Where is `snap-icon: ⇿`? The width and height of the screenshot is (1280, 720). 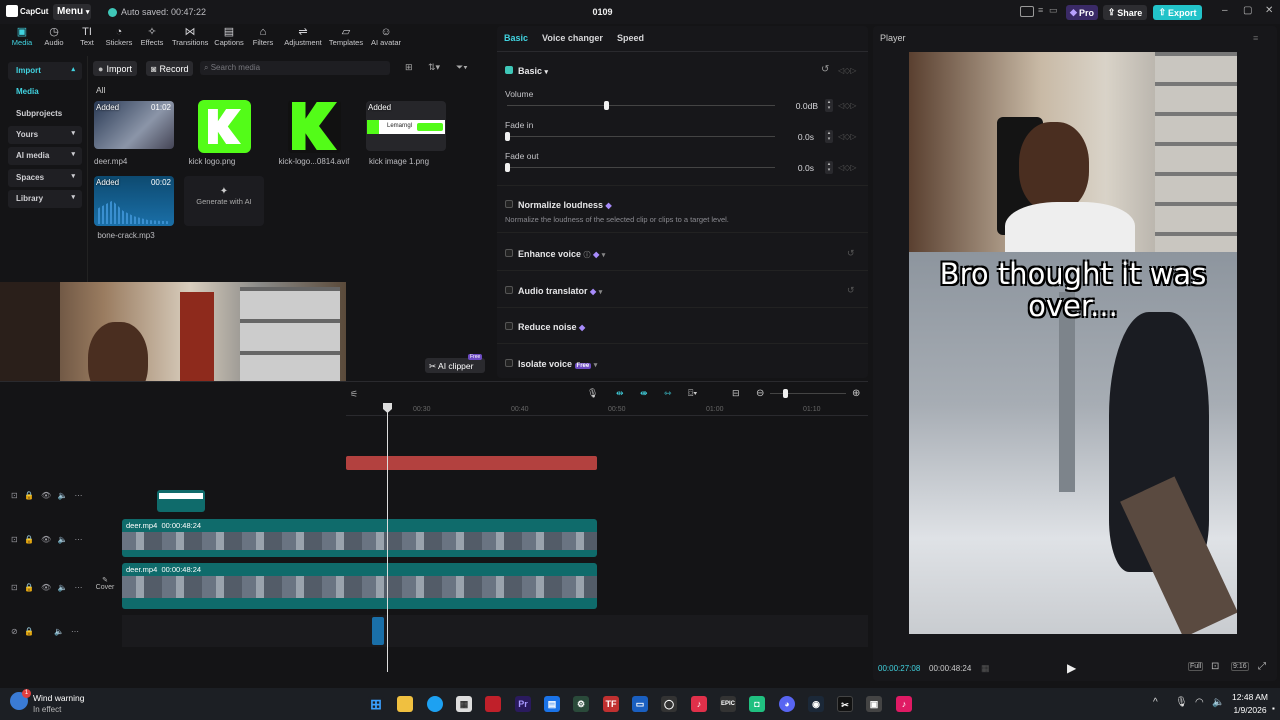 snap-icon: ⇿ is located at coordinates (668, 393).